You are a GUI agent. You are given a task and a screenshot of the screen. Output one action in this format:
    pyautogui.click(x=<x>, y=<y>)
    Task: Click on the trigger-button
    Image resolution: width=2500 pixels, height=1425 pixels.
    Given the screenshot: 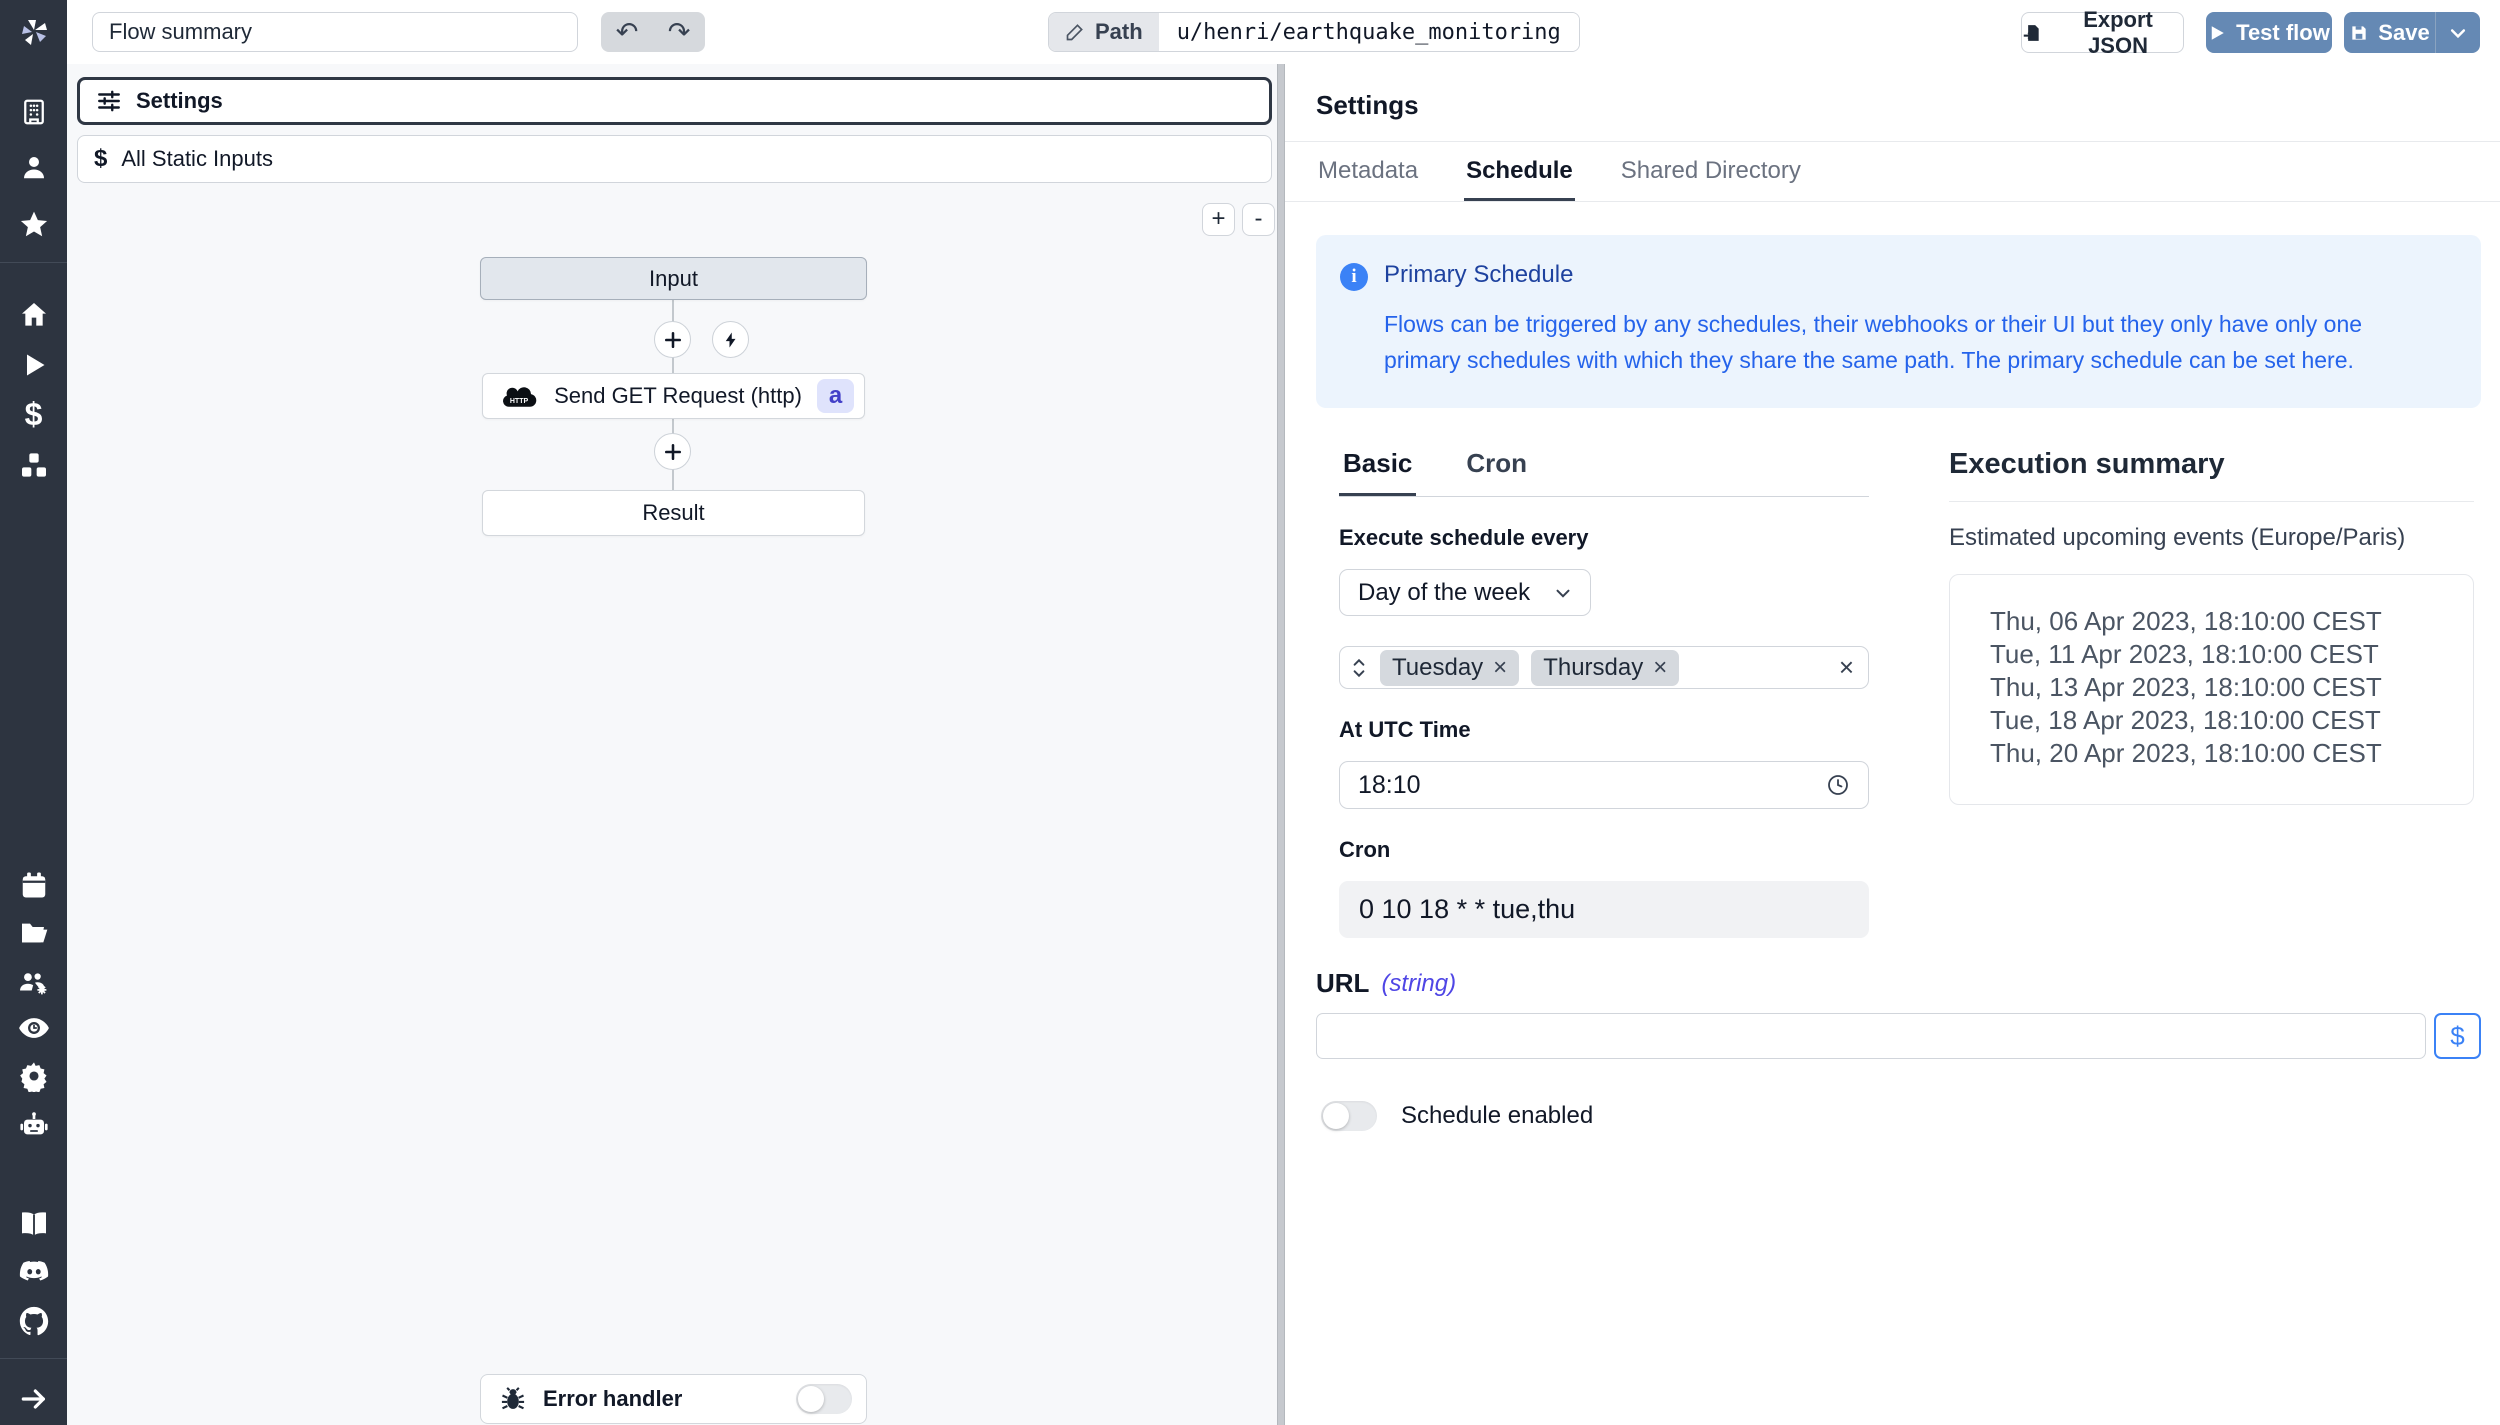 What is the action you would take?
    pyautogui.click(x=730, y=339)
    